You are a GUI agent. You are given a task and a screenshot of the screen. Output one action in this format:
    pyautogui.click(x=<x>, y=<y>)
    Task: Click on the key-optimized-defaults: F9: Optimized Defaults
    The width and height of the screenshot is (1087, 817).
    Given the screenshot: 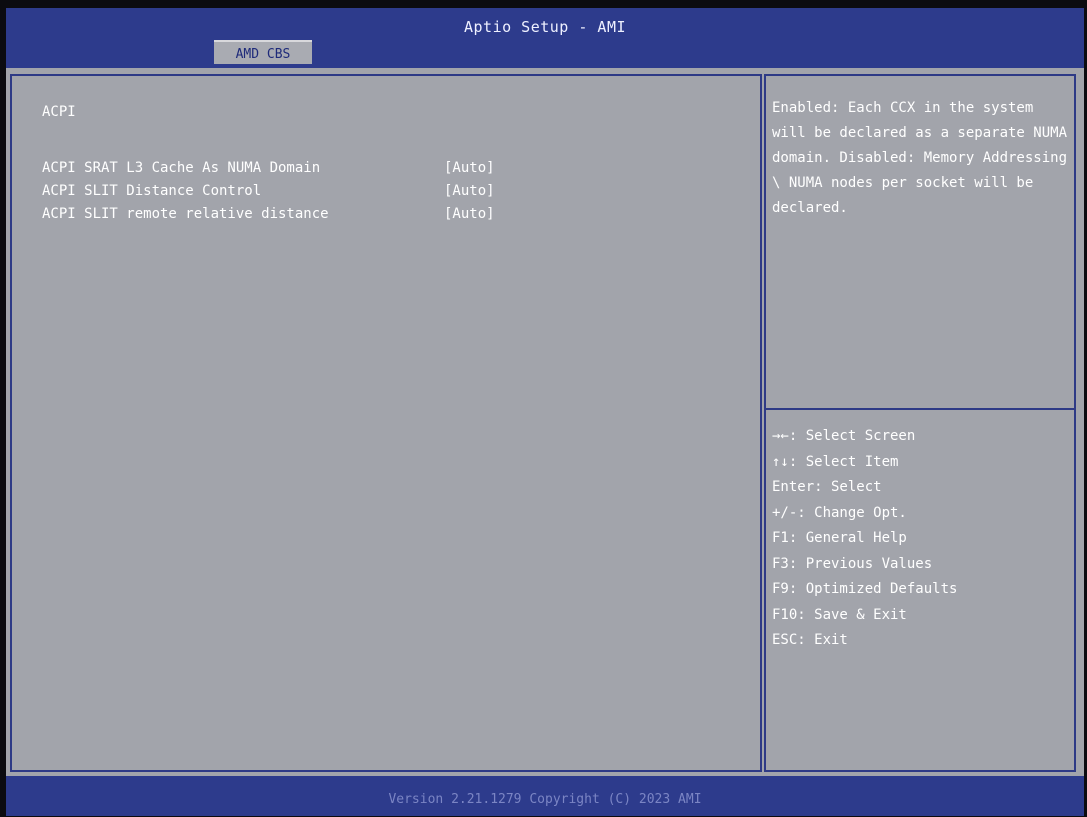 What is the action you would take?
    pyautogui.click(x=865, y=589)
    